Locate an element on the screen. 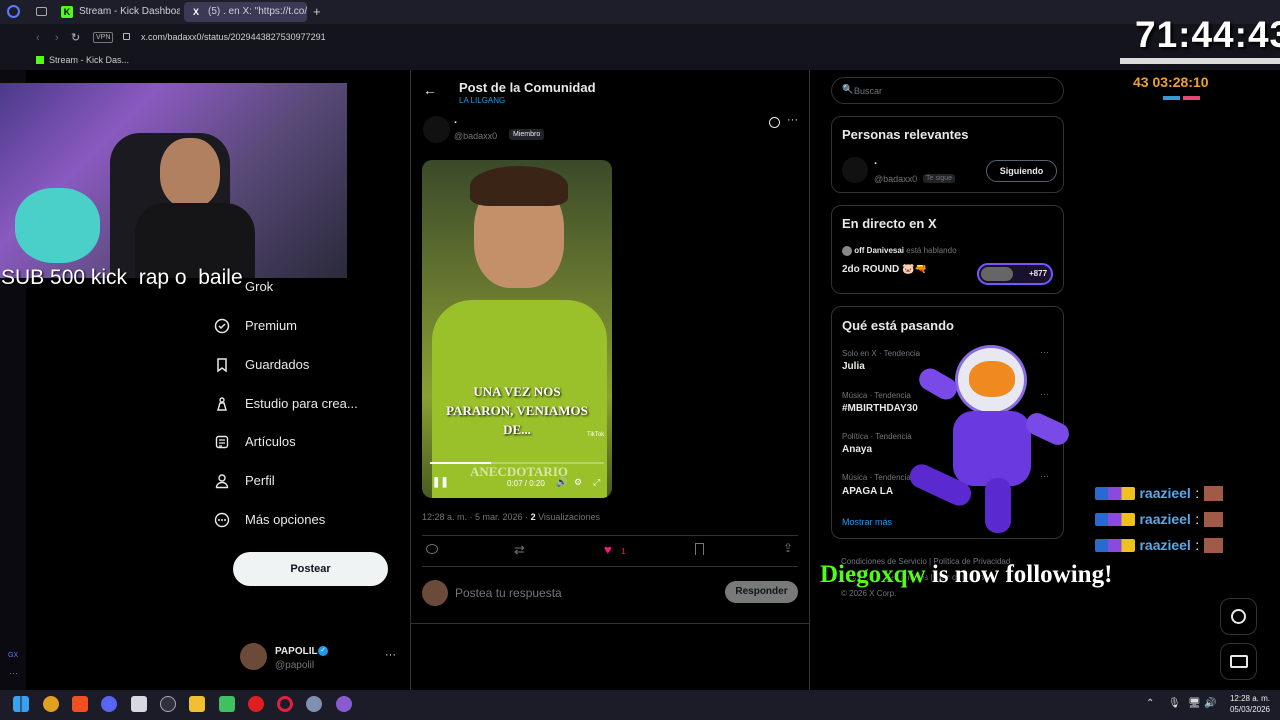 This screenshot has width=1280, height=720. messages-float-button is located at coordinates (1238, 661).